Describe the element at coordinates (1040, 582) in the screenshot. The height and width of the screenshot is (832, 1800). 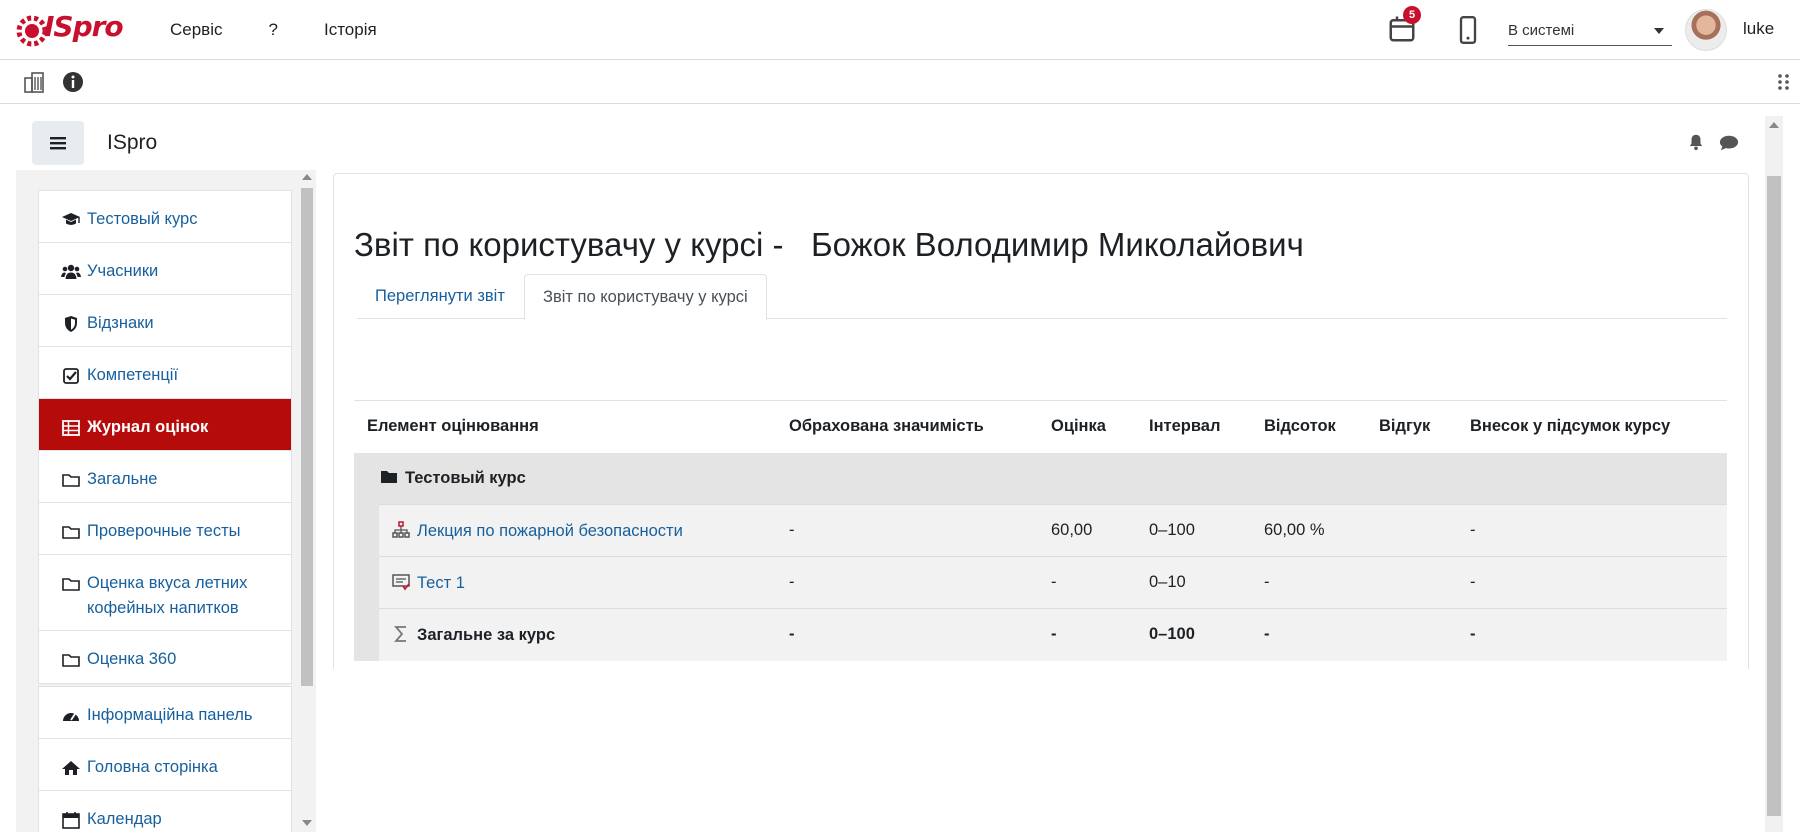
I see `table-row: Тест 1 - - 0–10 - -` at that location.